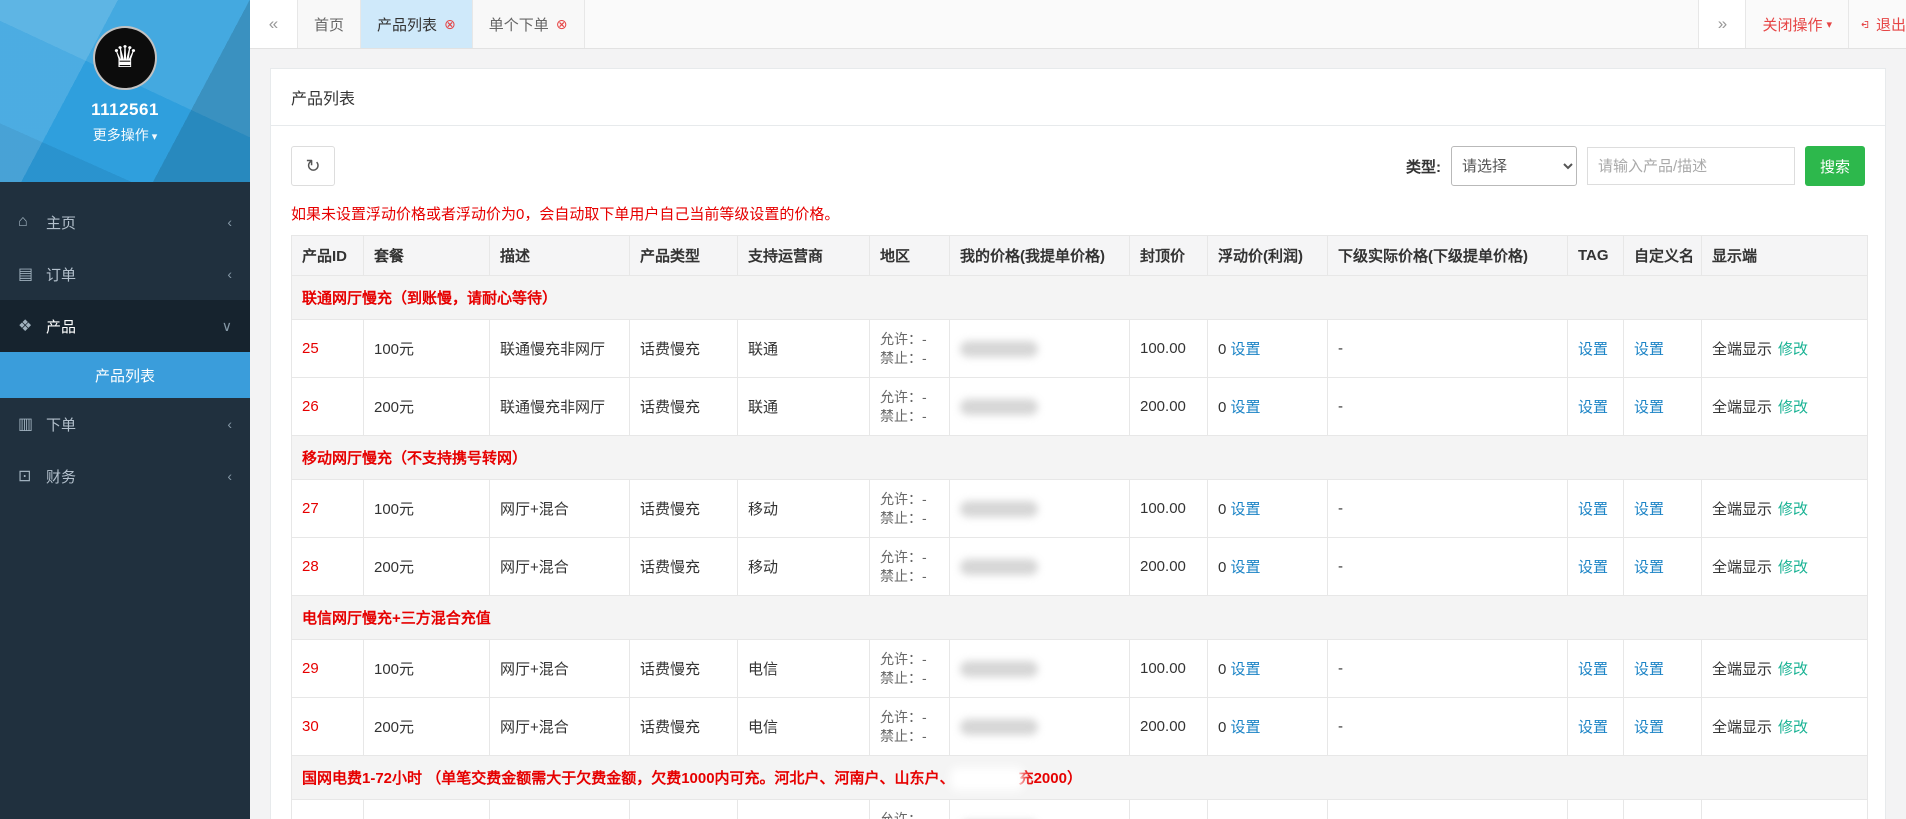 The width and height of the screenshot is (1906, 819). I want to click on product-type-cell, so click(683, 809).